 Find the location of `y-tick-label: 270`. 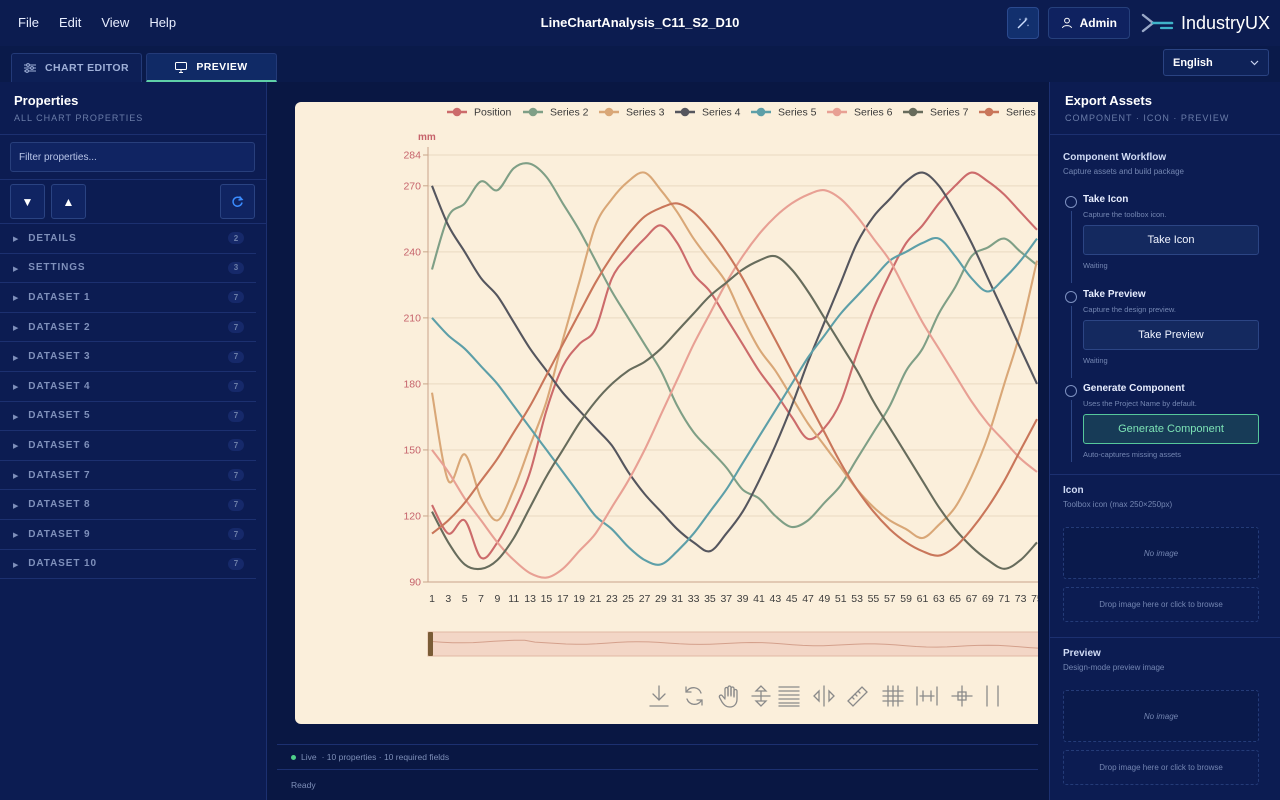

y-tick-label: 270 is located at coordinates (412, 186).